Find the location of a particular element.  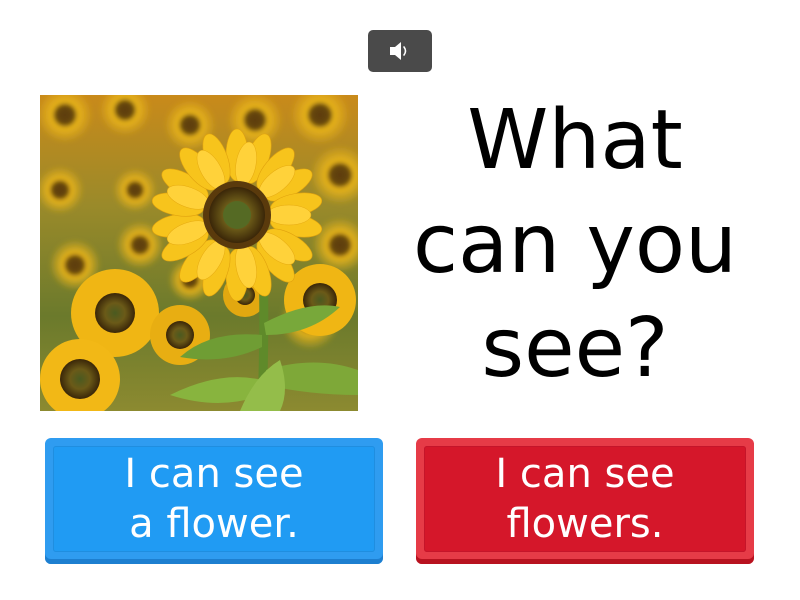

answer-button-b-label: I can see flowers. is located at coordinates (585, 499).